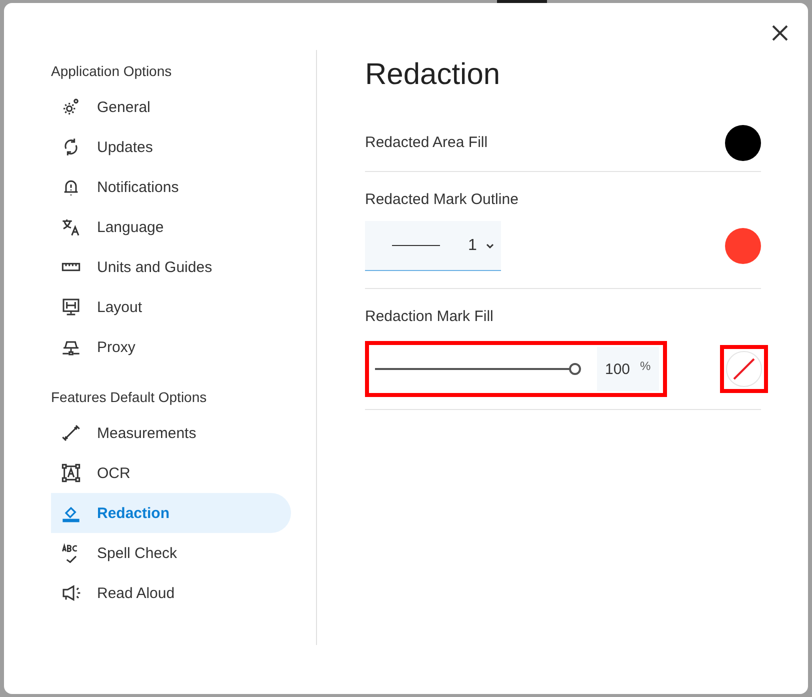 The height and width of the screenshot is (697, 812). I want to click on monitor-layout-icon, so click(71, 307).